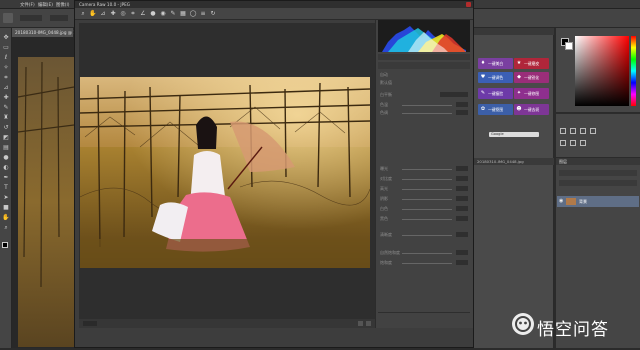 This screenshot has height=350, width=640. Describe the element at coordinates (424, 189) in the screenshot. I see `row-highlights: 高光` at that location.